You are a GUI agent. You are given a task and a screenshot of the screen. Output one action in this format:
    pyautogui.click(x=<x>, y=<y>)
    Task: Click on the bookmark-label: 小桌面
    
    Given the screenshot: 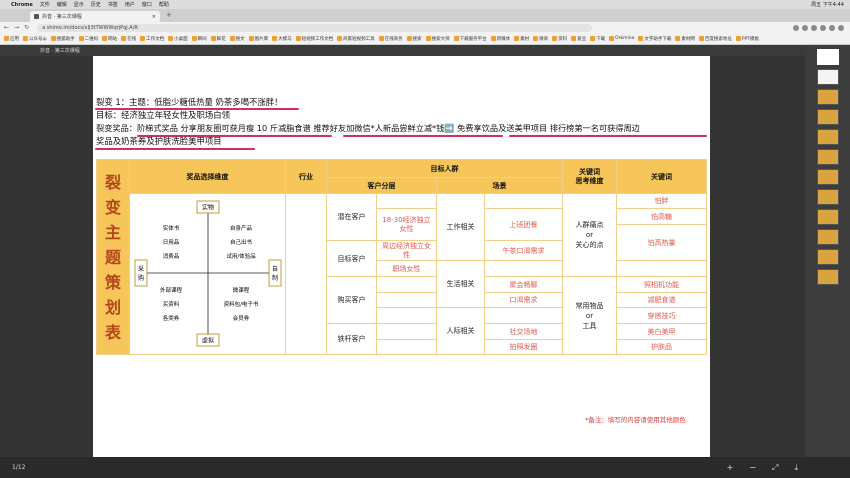 What is the action you would take?
    pyautogui.click(x=181, y=39)
    